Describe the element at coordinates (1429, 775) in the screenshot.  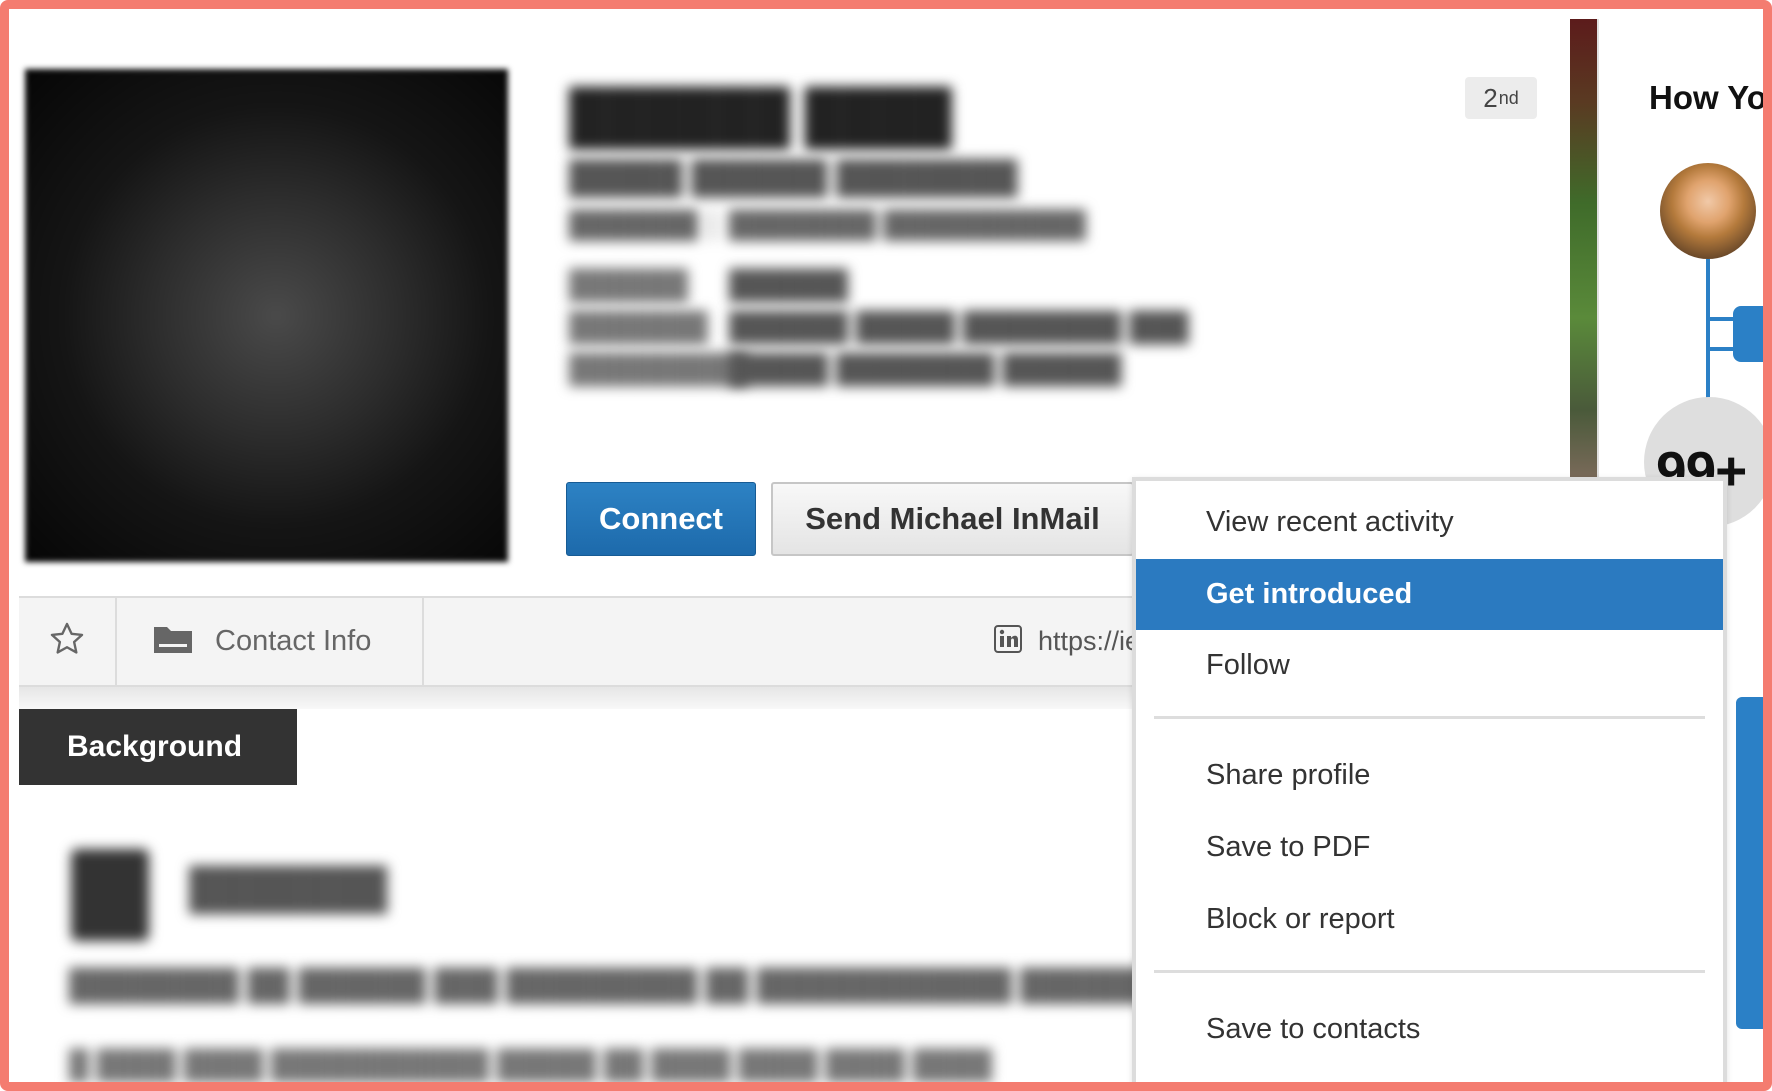
I see `menu-item-share-profile: Share profile` at that location.